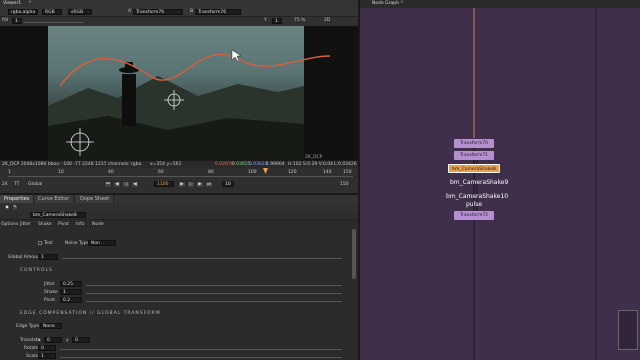 Image resolution: width=640 pixels, height=360 pixels. What do you see at coordinates (477, 196) in the screenshot?
I see `node-bm-camerashake10: bm_CameraShake10` at bounding box center [477, 196].